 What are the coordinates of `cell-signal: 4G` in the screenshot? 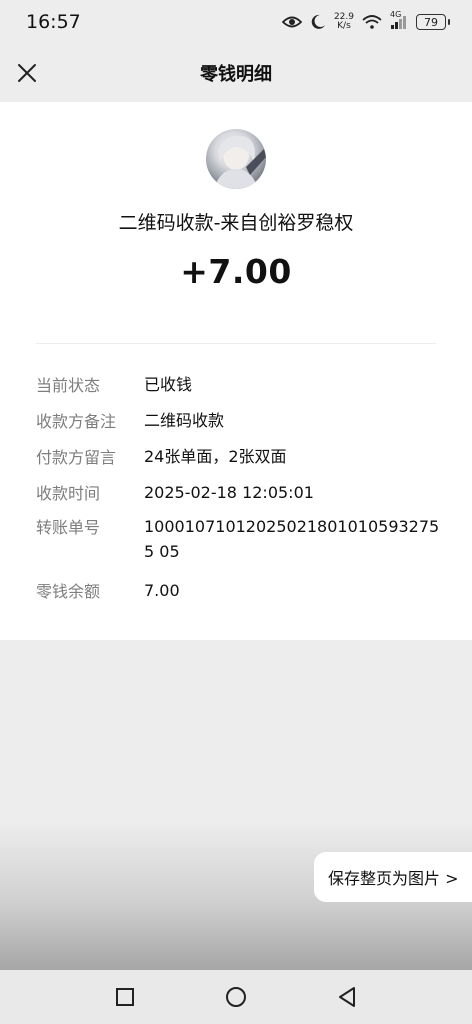 It's located at (399, 19).